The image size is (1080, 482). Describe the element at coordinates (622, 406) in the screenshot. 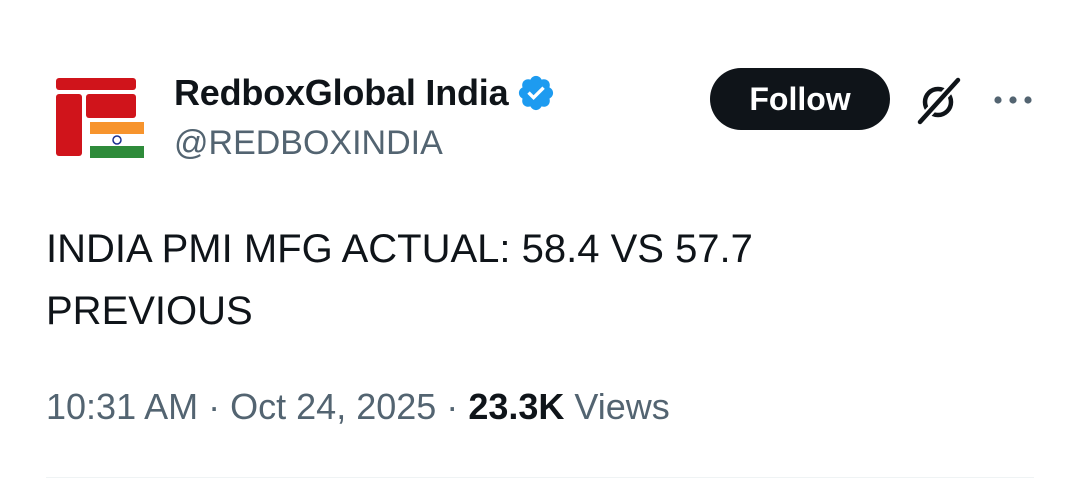

I see `views-label: Views` at that location.